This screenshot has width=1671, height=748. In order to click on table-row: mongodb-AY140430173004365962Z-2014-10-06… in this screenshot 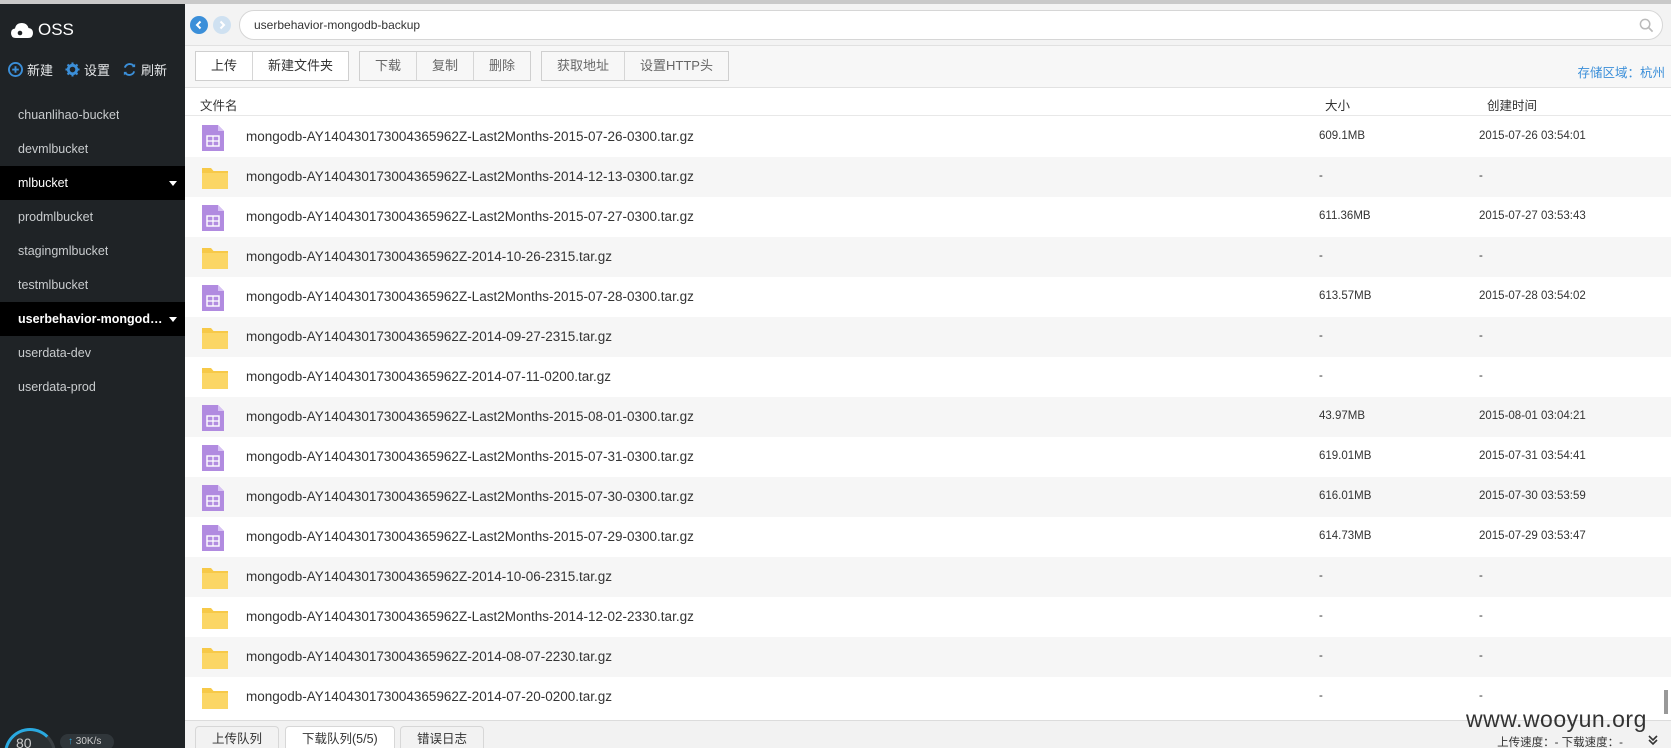, I will do `click(928, 577)`.